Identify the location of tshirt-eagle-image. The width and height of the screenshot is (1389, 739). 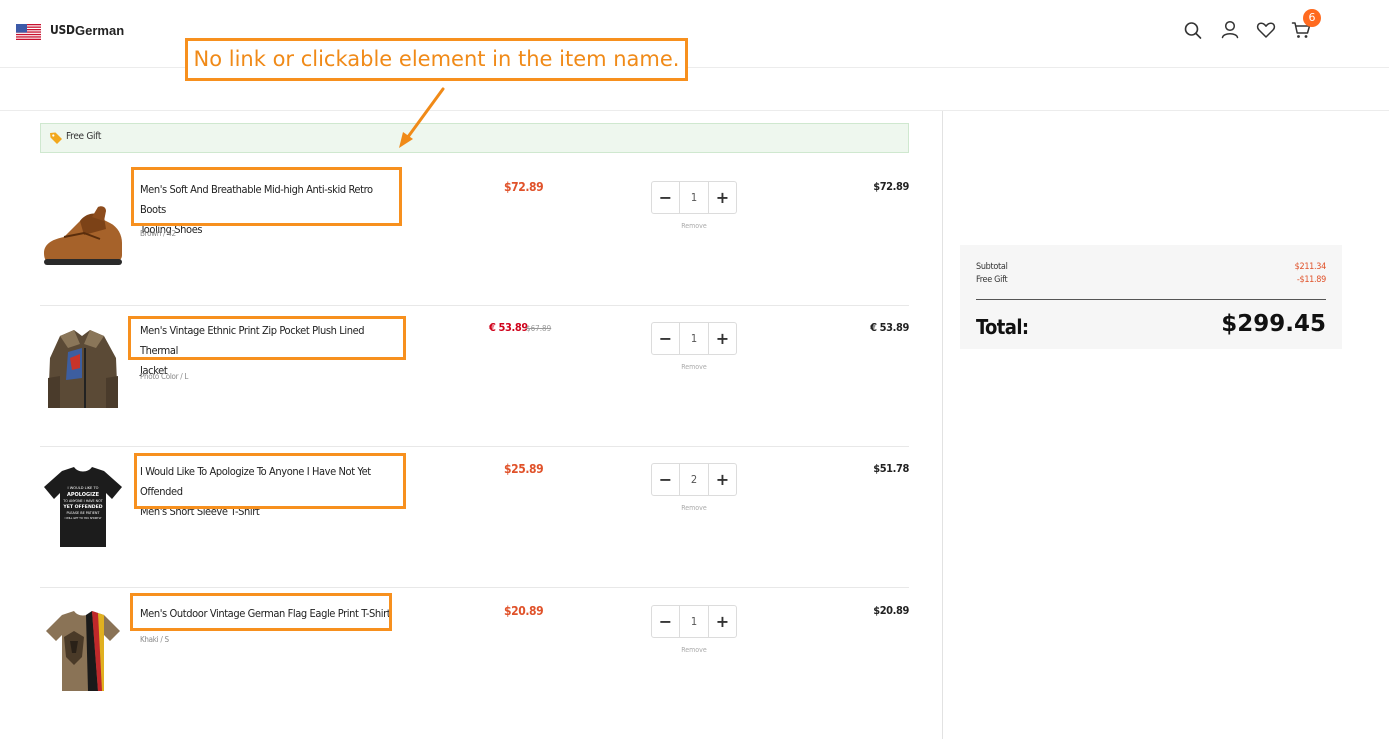
(82, 648).